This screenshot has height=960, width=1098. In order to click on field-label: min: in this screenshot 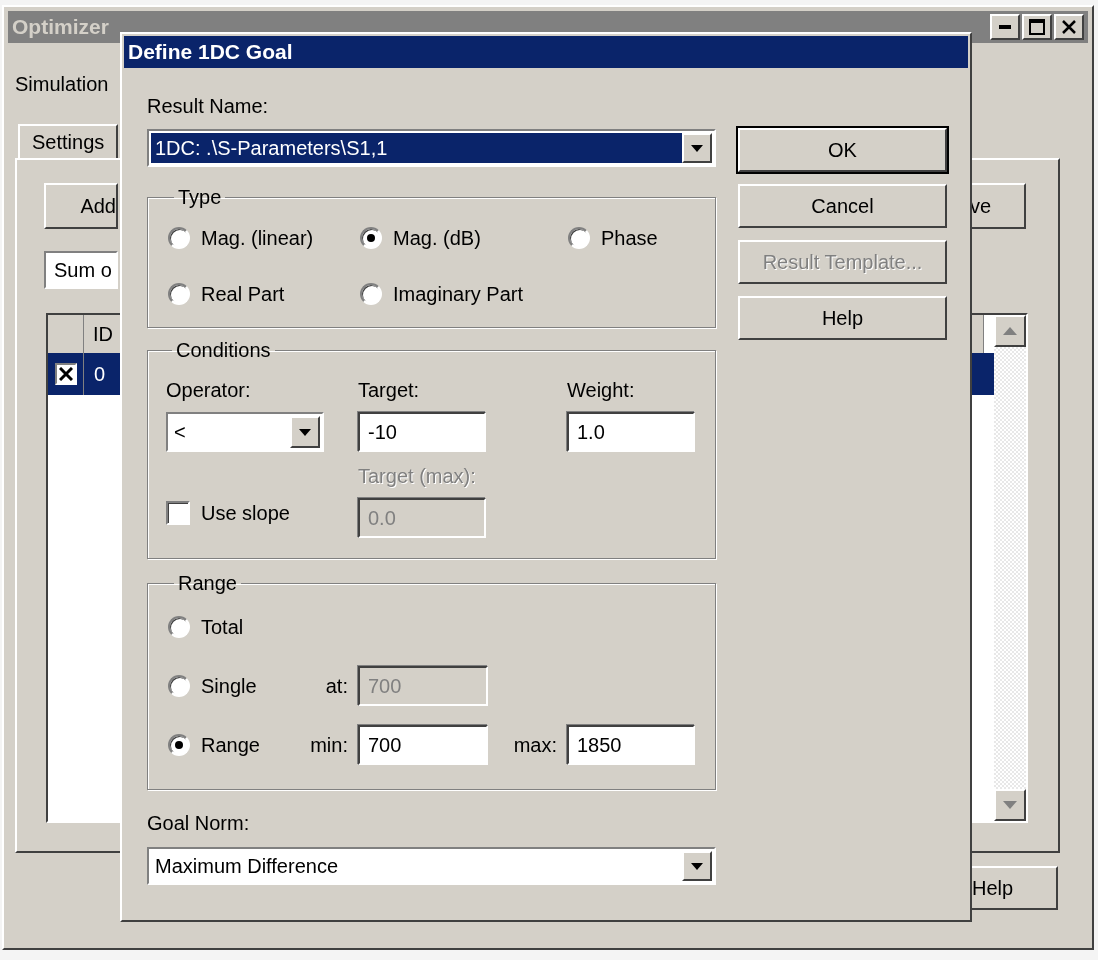, I will do `click(329, 745)`.